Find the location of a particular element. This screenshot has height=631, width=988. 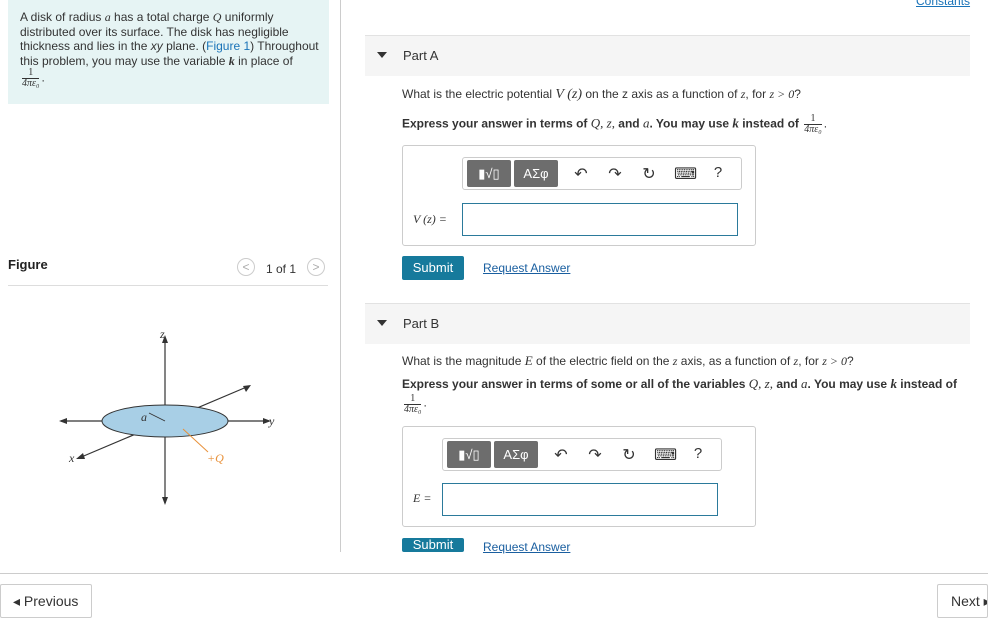

submit-label: Submit is located at coordinates (433, 545).